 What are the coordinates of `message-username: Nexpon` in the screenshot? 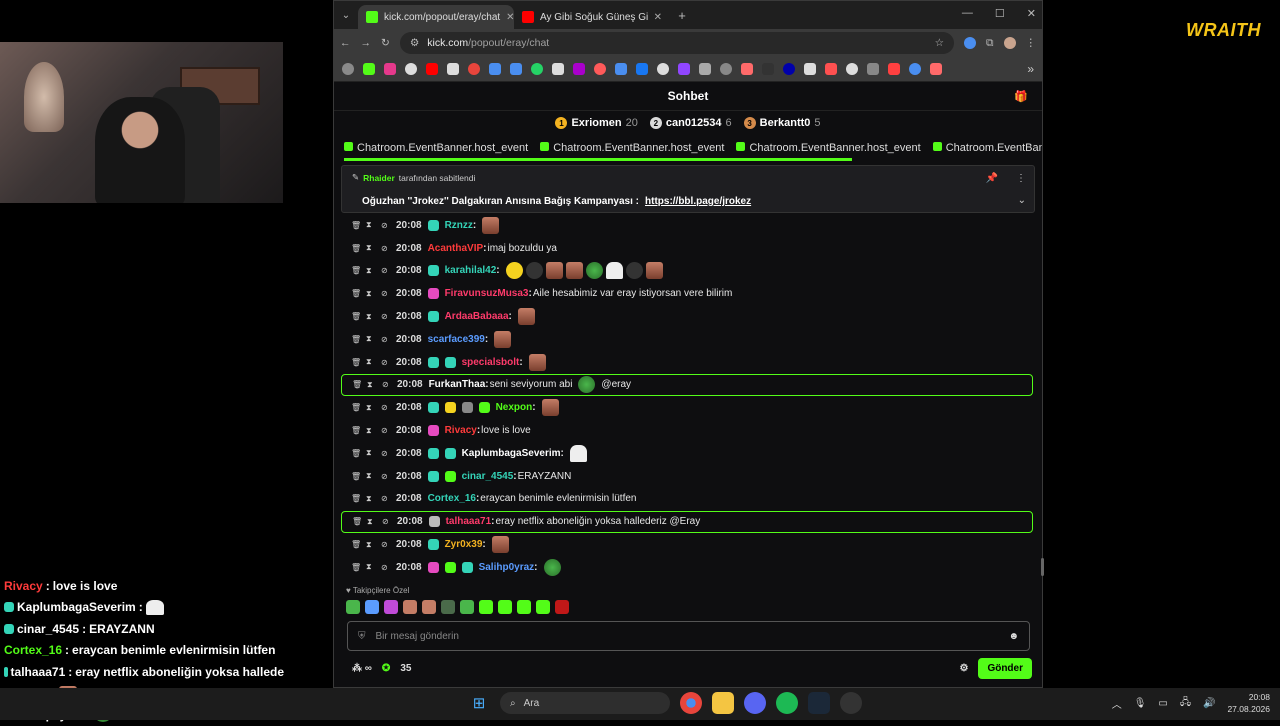 It's located at (514, 407).